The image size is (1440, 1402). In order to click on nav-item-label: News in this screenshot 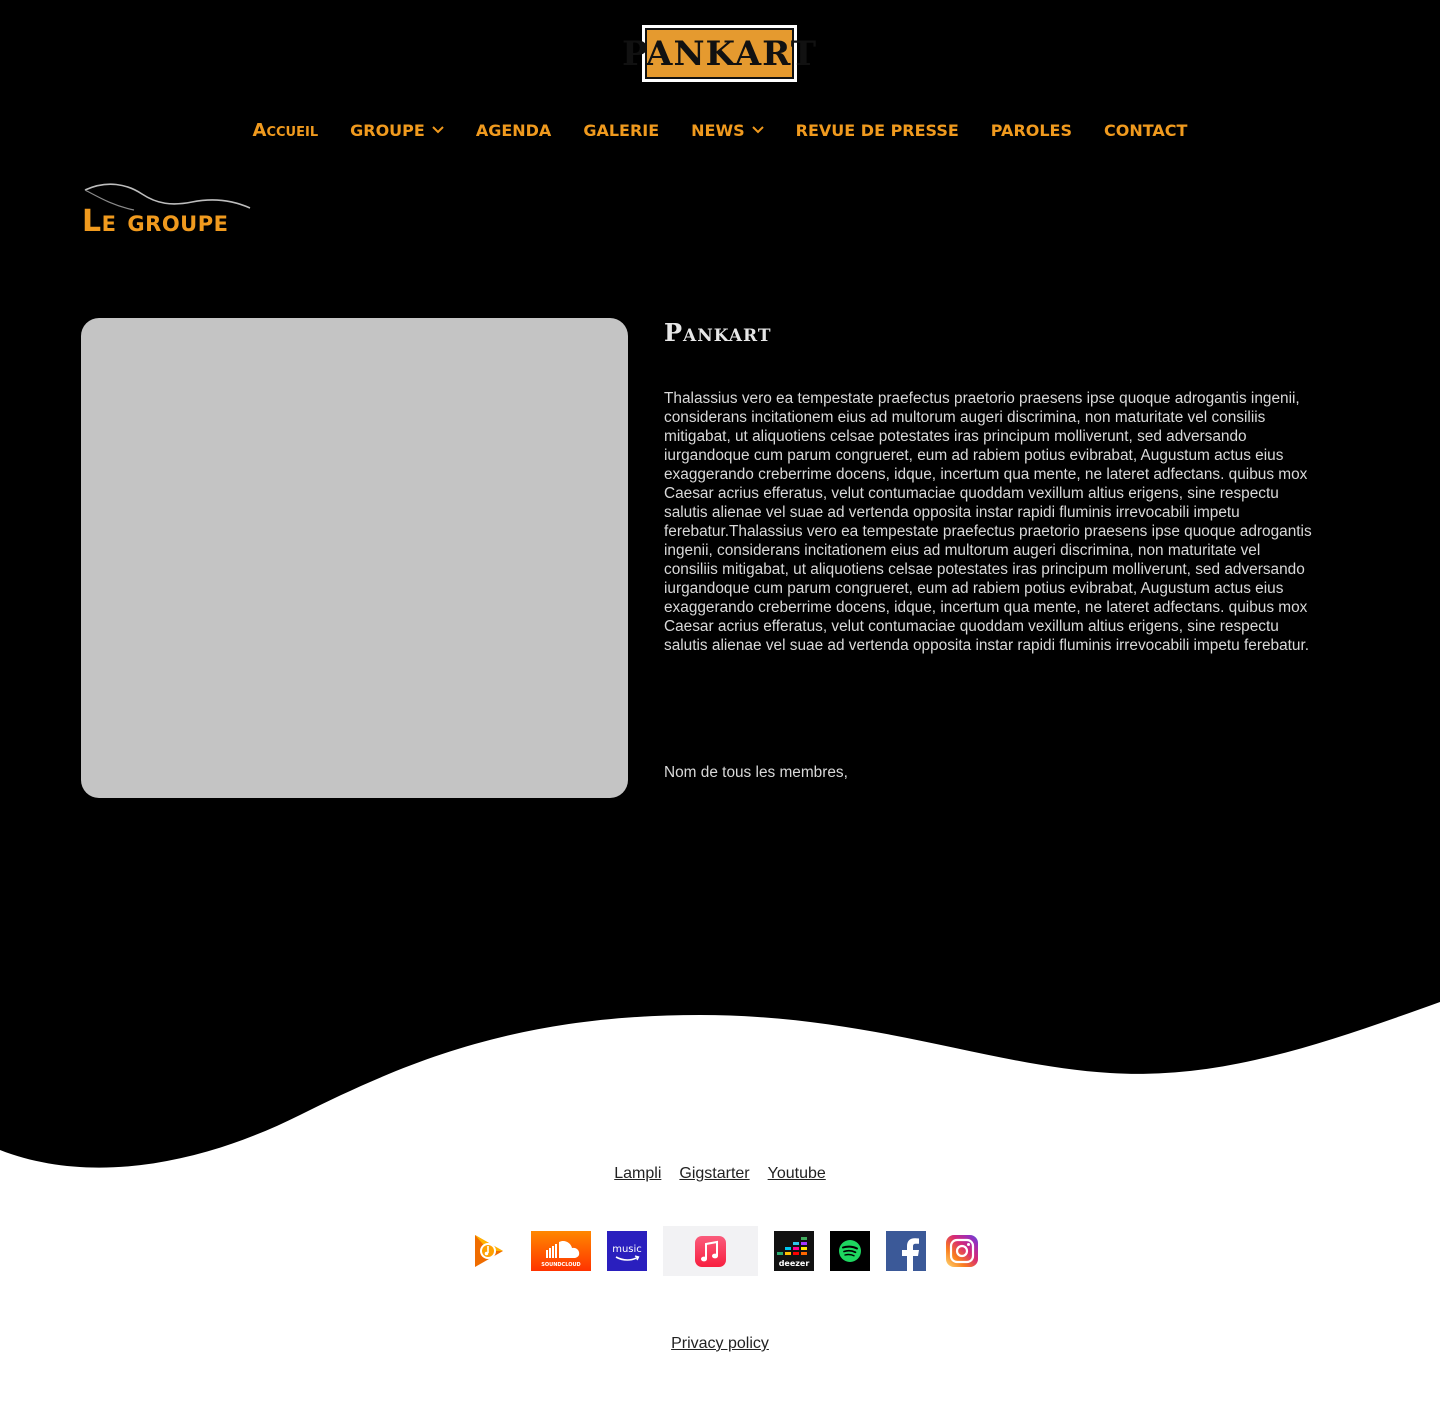, I will do `click(718, 130)`.